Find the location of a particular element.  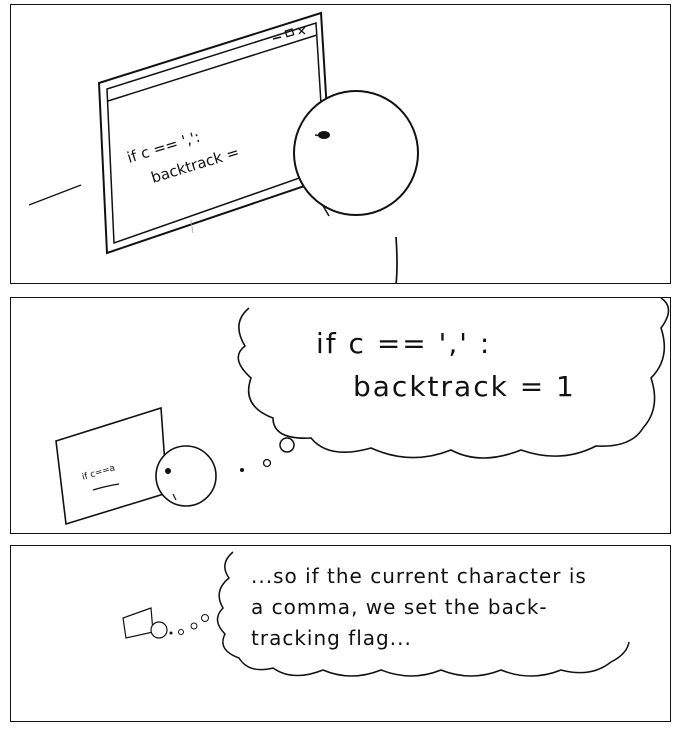

thought-bubble-large is located at coordinates (287, 445).